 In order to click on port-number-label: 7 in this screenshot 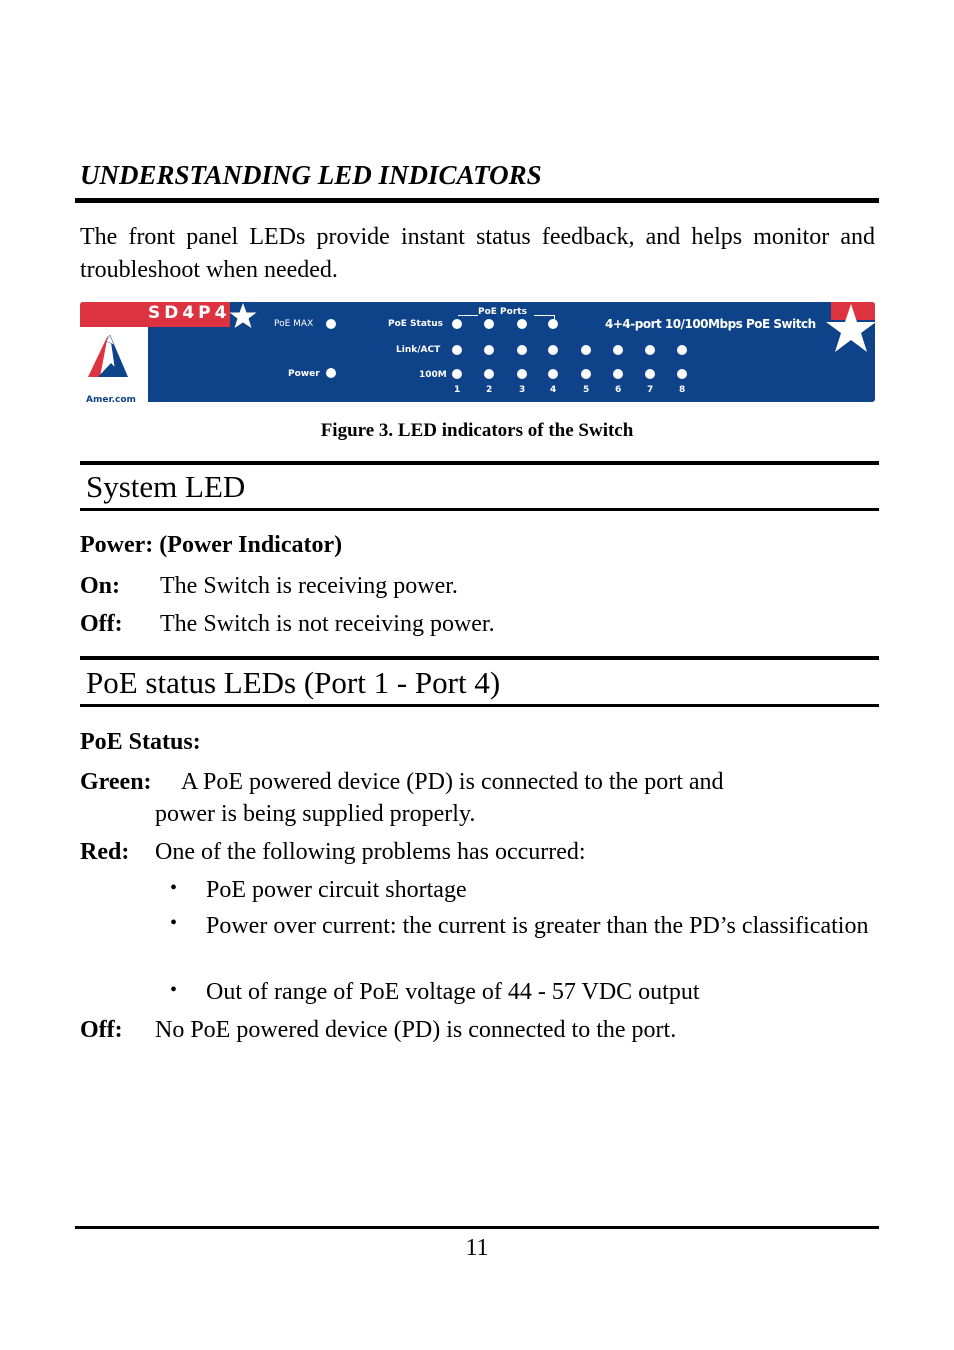, I will do `click(650, 390)`.